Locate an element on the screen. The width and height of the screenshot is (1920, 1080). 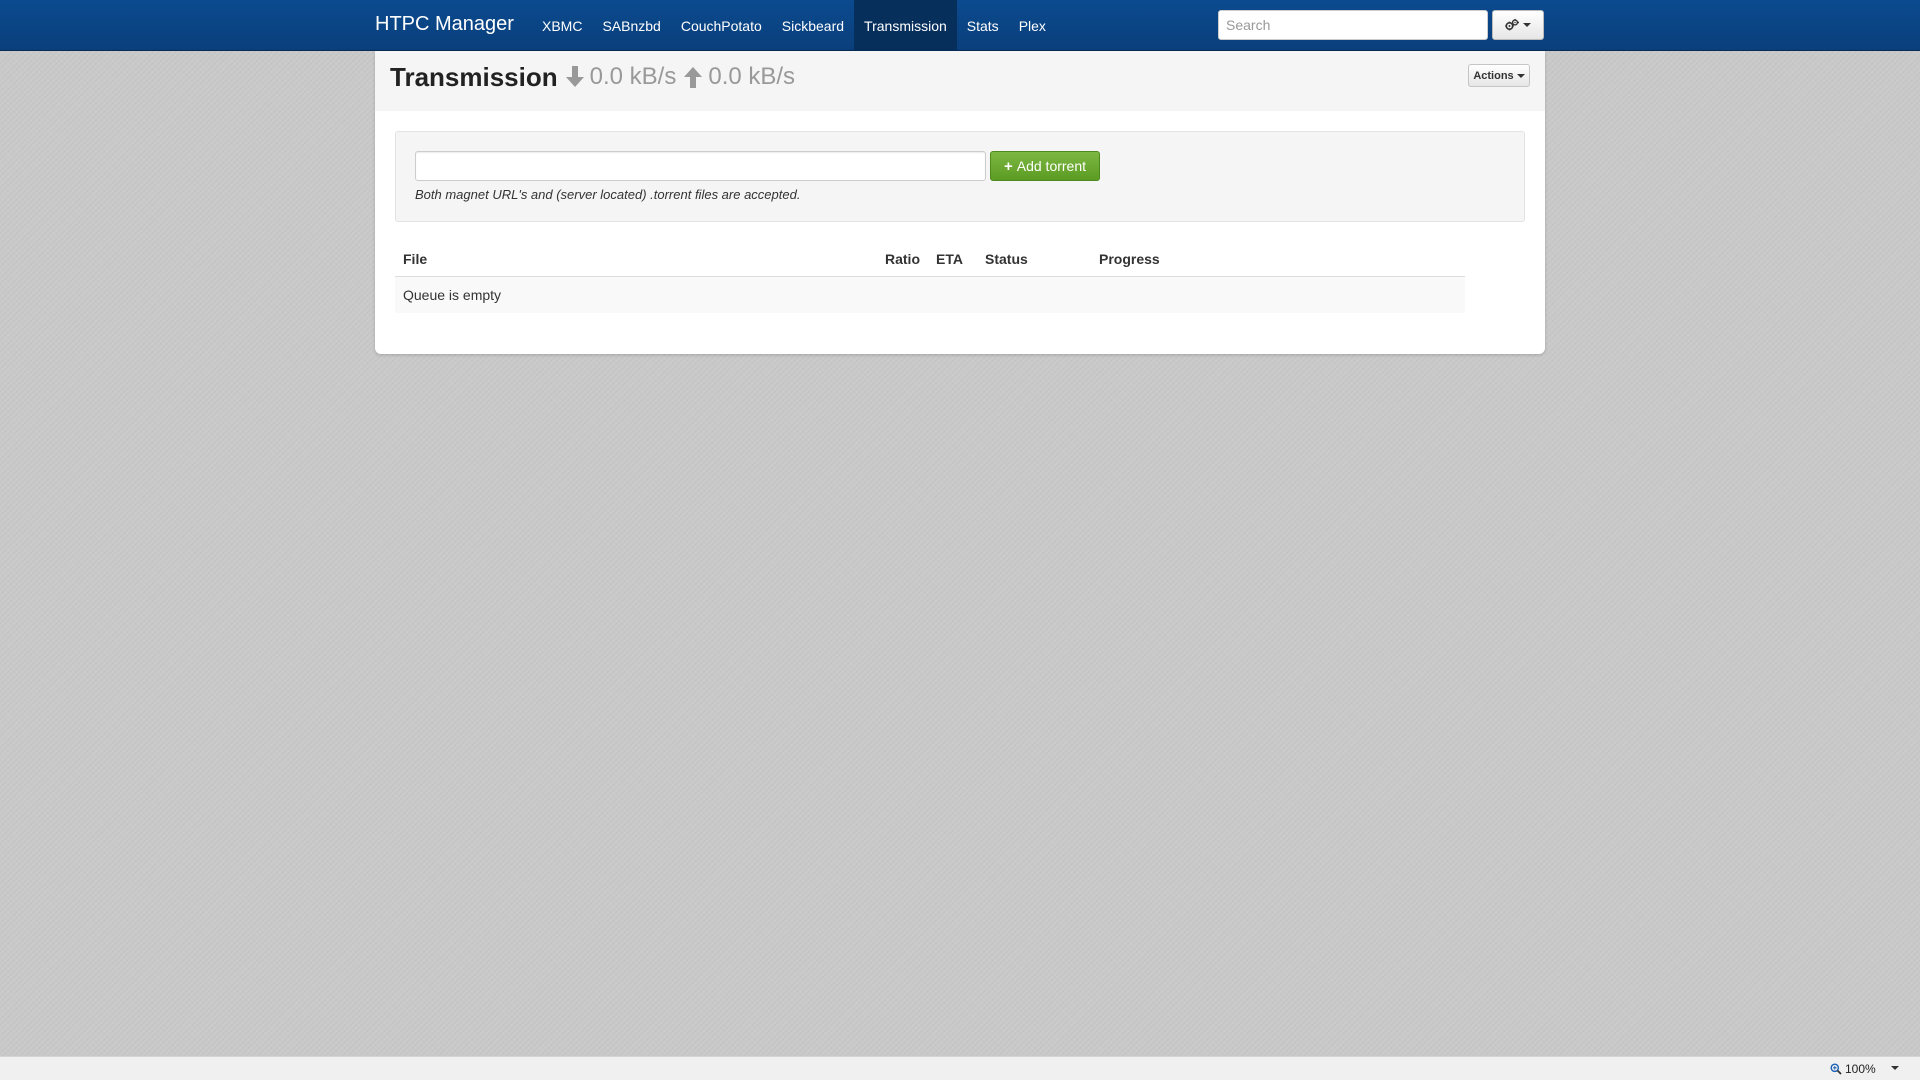
column-header-ratio: Ratio is located at coordinates (902, 259).